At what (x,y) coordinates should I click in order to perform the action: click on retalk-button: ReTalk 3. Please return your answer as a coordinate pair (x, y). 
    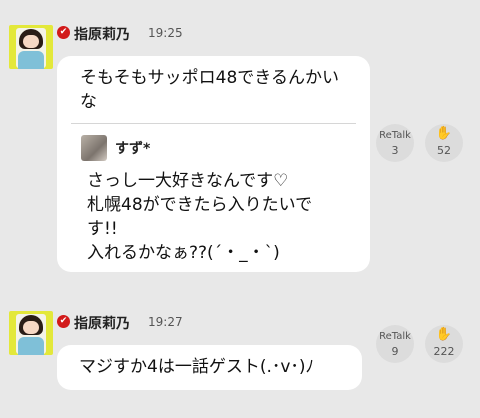
    Looking at the image, I should click on (395, 143).